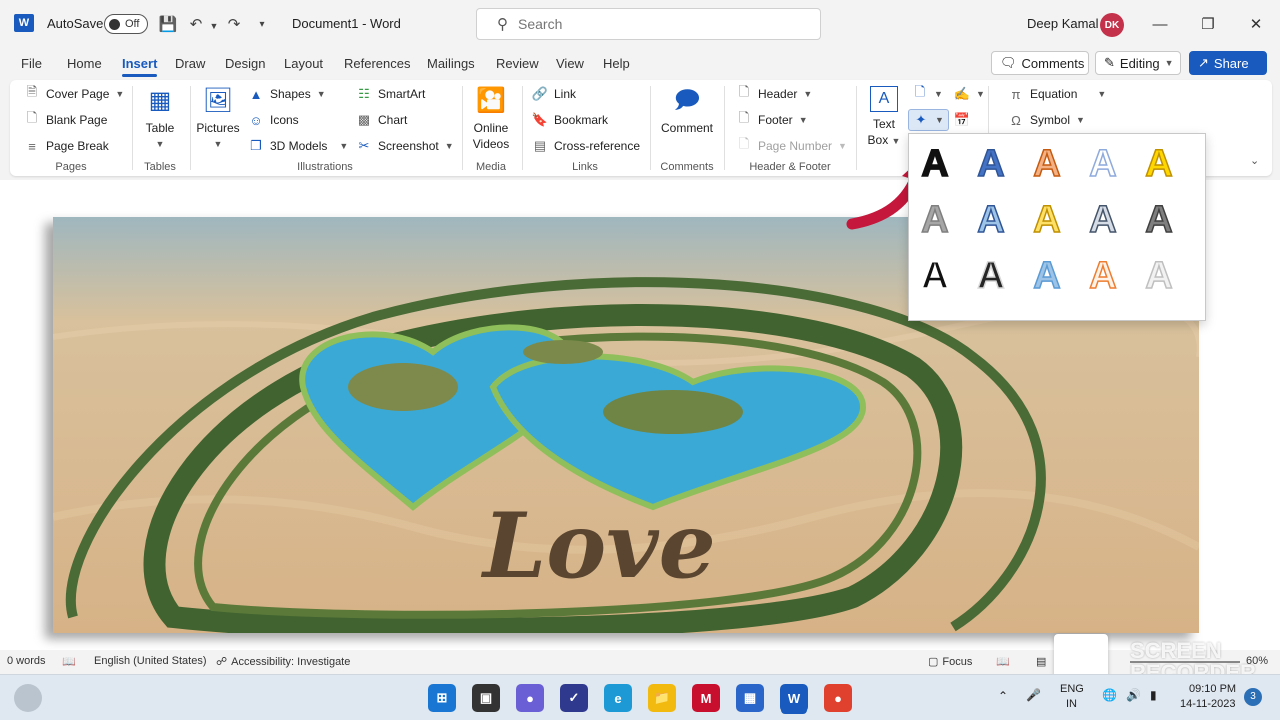 The height and width of the screenshot is (720, 1280). Describe the element at coordinates (1103, 276) in the screenshot. I see `wordart-style-14: A` at that location.